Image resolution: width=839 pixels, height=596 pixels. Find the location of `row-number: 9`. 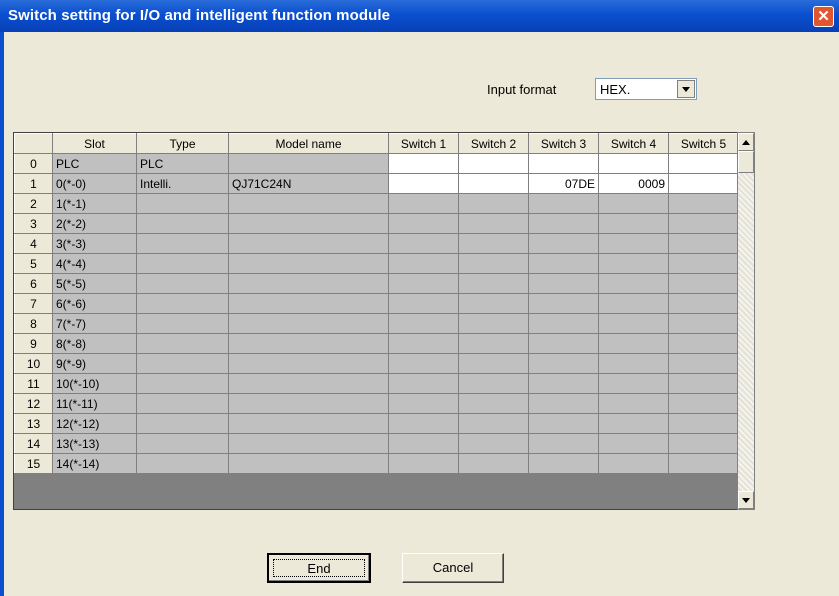

row-number: 9 is located at coordinates (33, 343).